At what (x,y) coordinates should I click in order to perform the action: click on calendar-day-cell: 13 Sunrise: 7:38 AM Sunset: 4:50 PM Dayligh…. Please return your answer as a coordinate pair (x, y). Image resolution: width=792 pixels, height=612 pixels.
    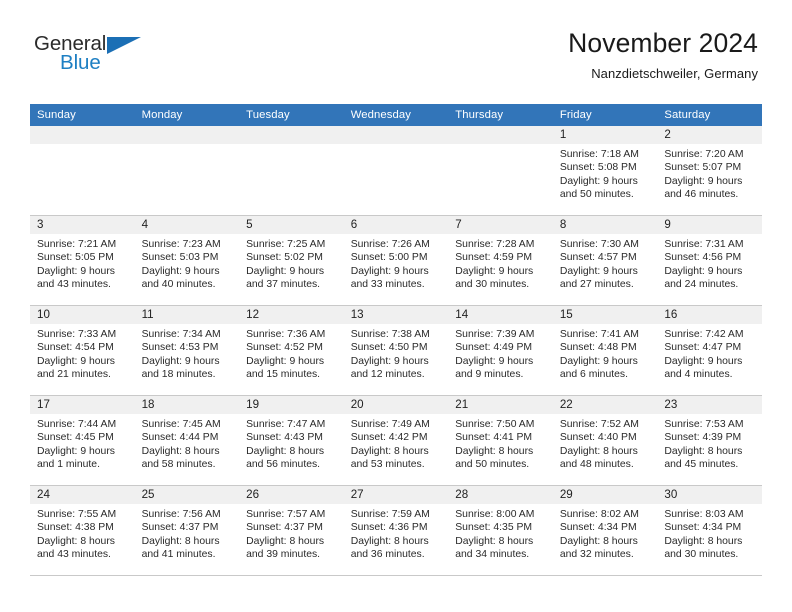
    Looking at the image, I should click on (396, 350).